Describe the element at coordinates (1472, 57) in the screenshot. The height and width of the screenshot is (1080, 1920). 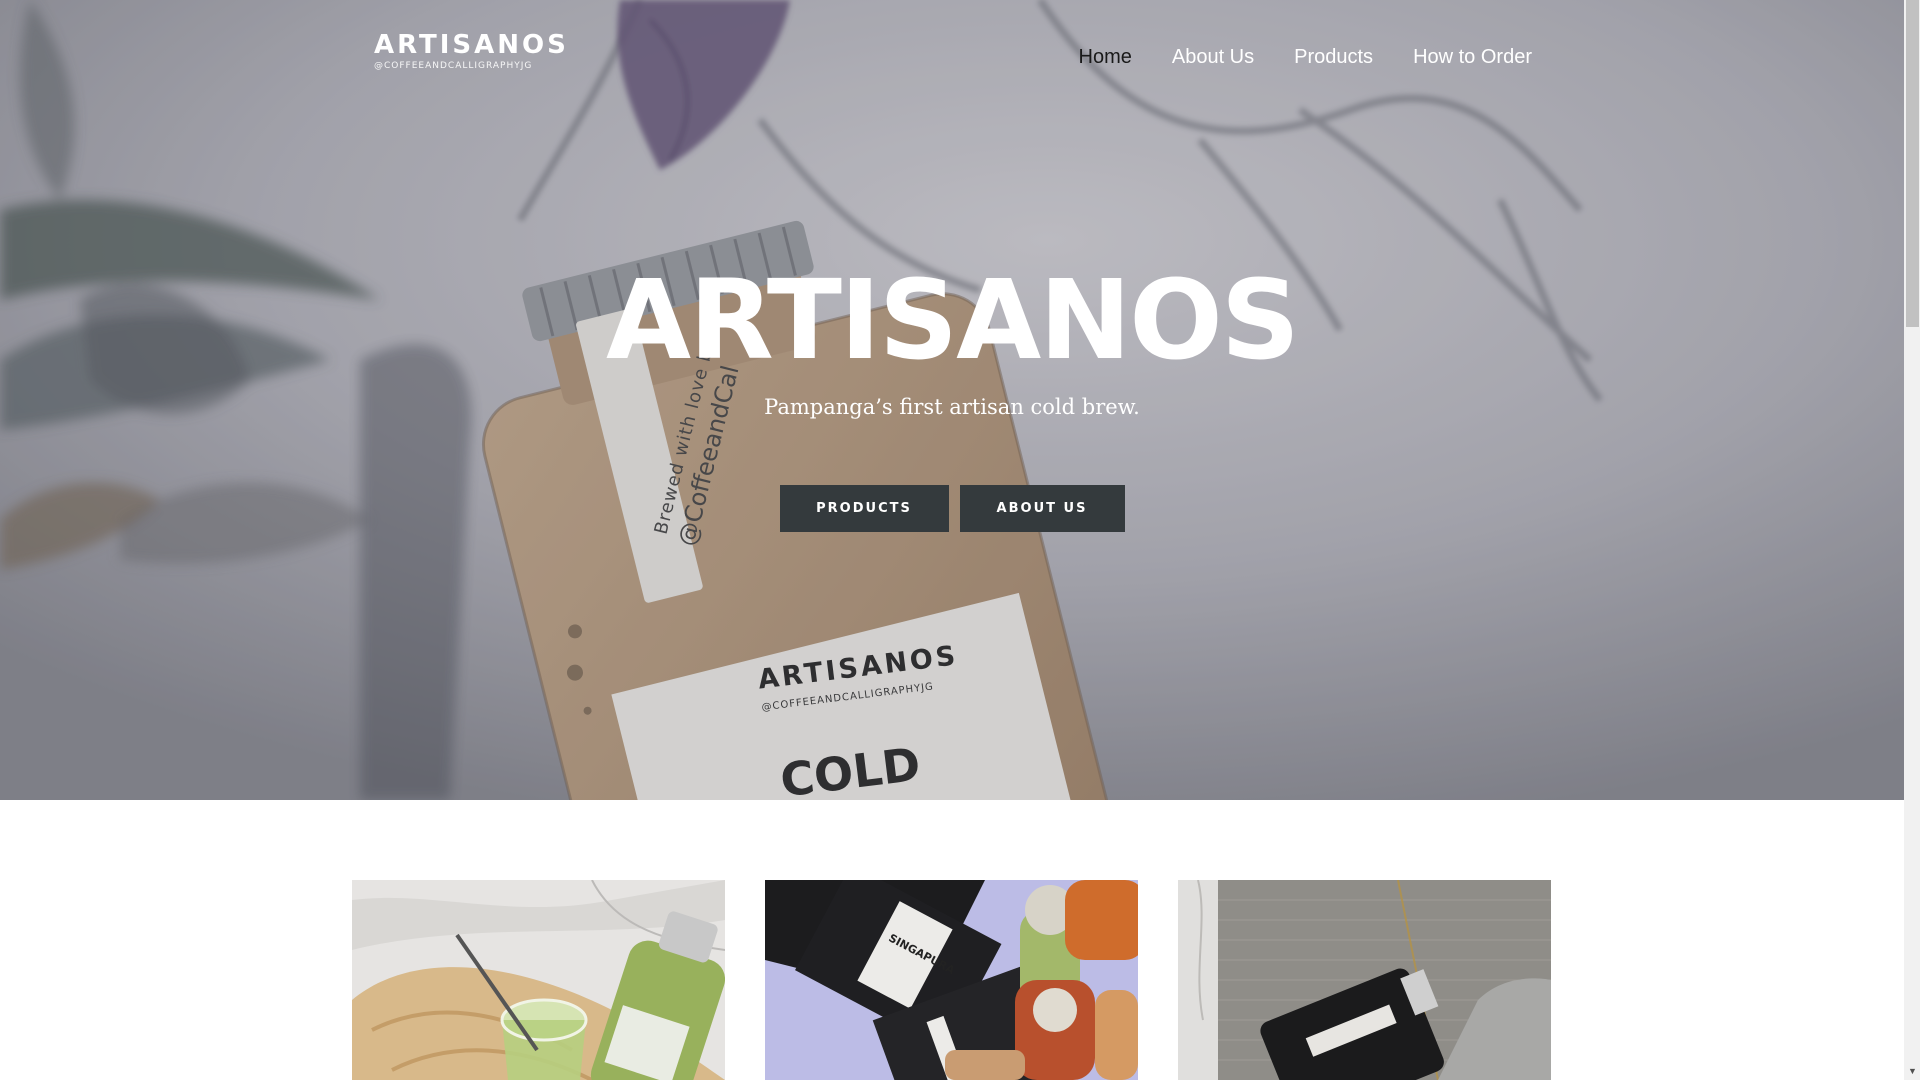
I see `nav-how-to-order: How to Order` at that location.